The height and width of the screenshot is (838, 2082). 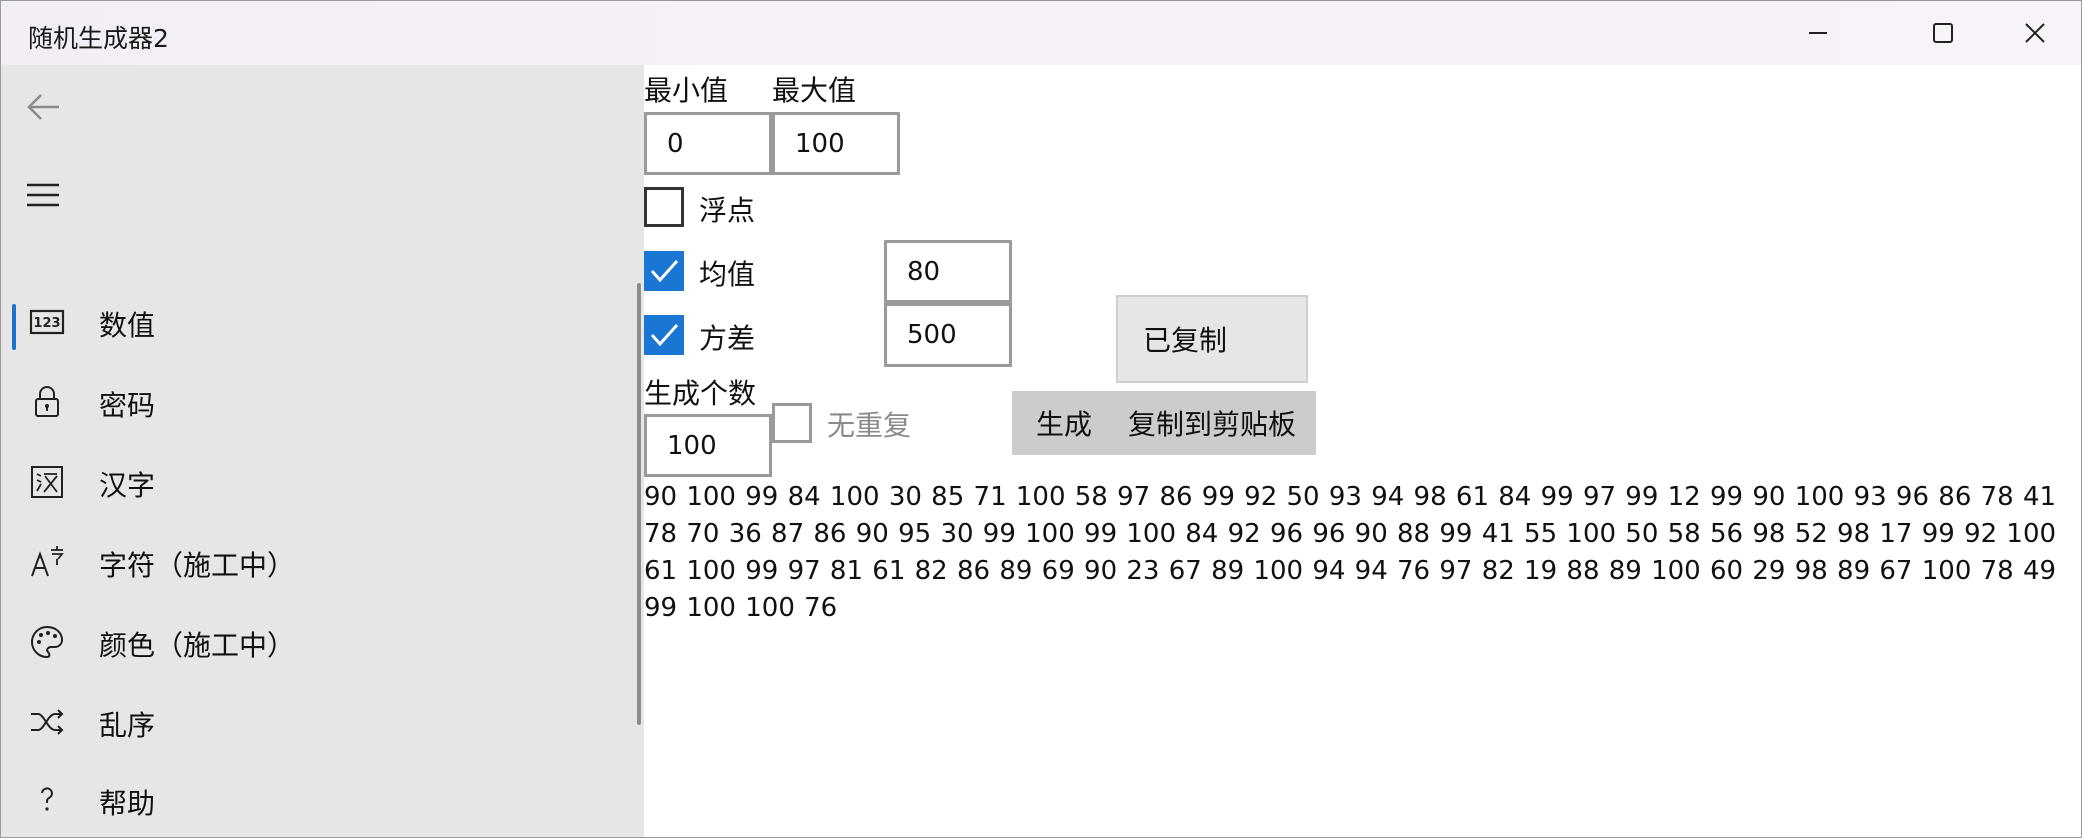 What do you see at coordinates (814, 90) in the screenshot?
I see `max-value-label: 最大值` at bounding box center [814, 90].